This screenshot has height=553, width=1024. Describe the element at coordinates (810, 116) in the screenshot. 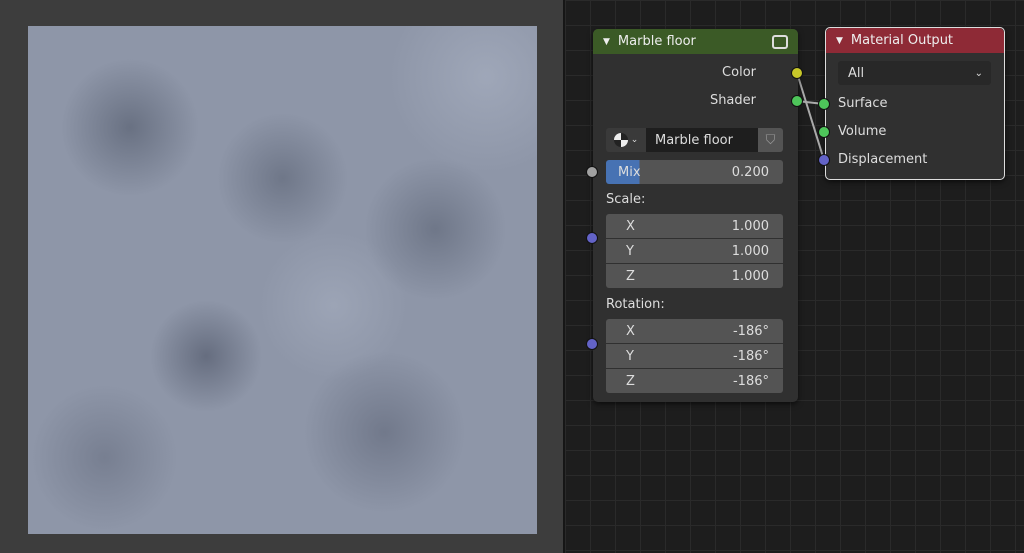

I see `link-color-displacement` at that location.